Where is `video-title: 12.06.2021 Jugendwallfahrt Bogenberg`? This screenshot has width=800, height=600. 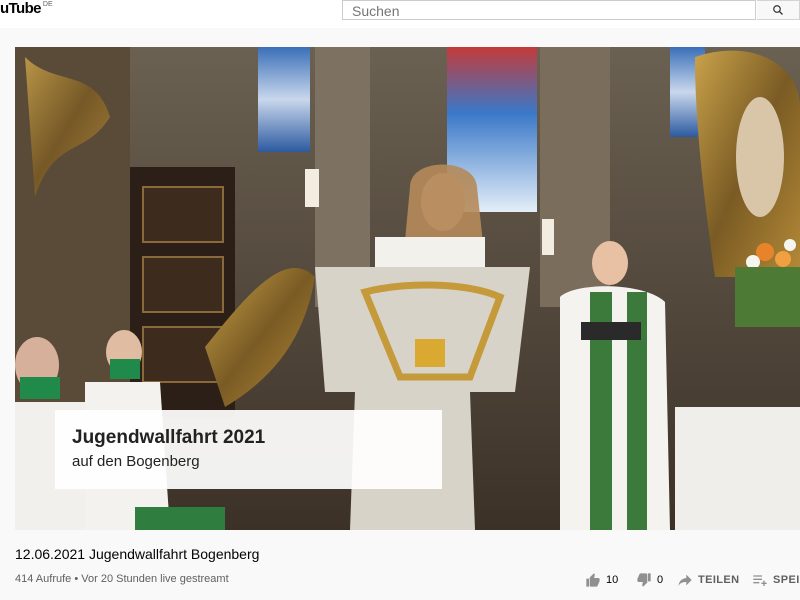
video-title: 12.06.2021 Jugendwallfahrt Bogenberg is located at coordinates (137, 554).